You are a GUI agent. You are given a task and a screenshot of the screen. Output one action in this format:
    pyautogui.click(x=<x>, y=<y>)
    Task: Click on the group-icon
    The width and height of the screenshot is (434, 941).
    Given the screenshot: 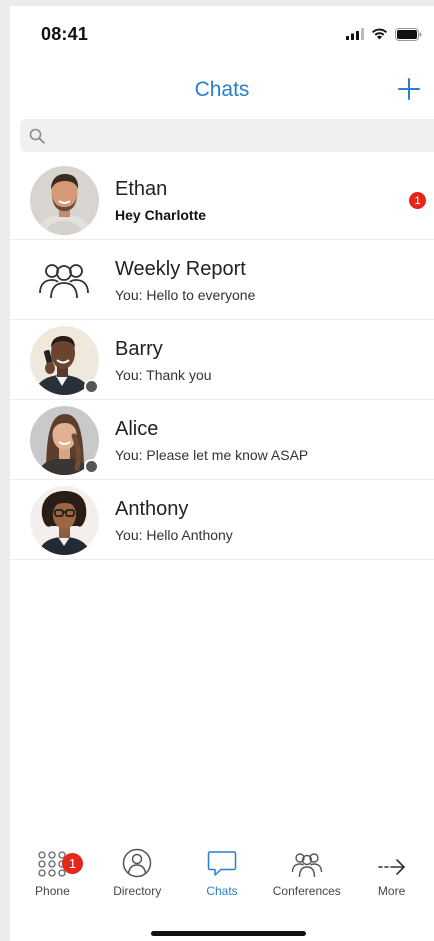 What is the action you would take?
    pyautogui.click(x=64, y=282)
    